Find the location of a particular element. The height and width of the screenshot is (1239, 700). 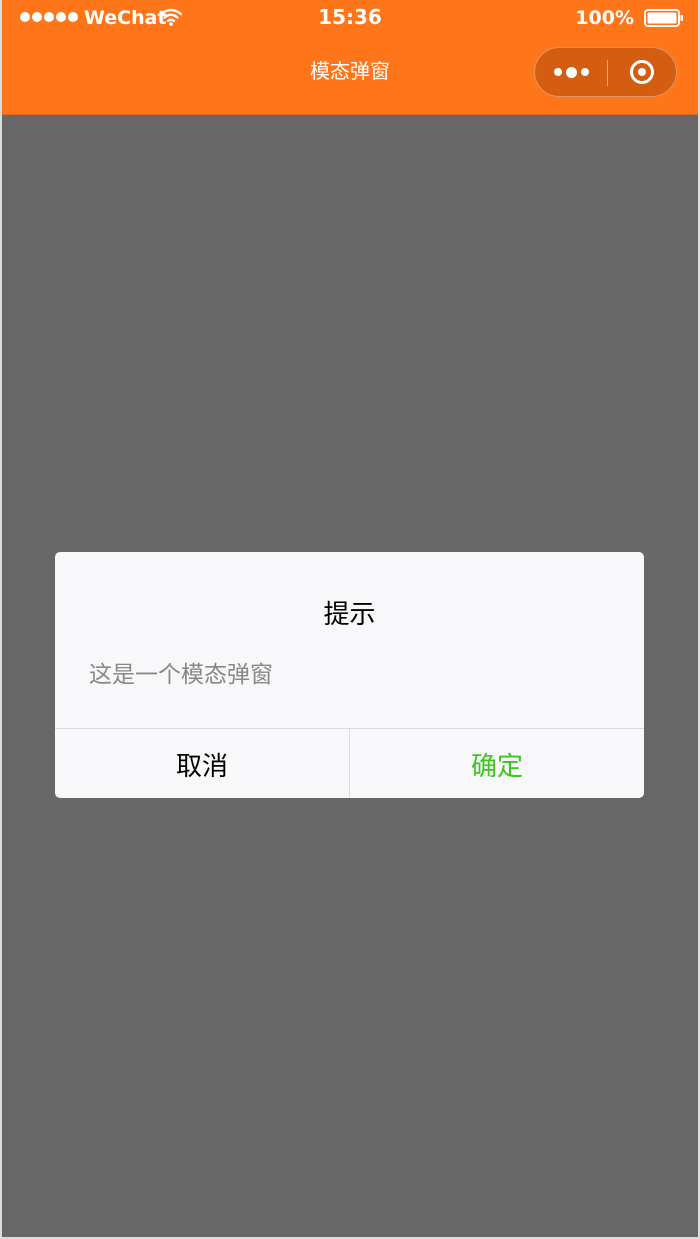

cancel-button: 取消 is located at coordinates (202, 763).